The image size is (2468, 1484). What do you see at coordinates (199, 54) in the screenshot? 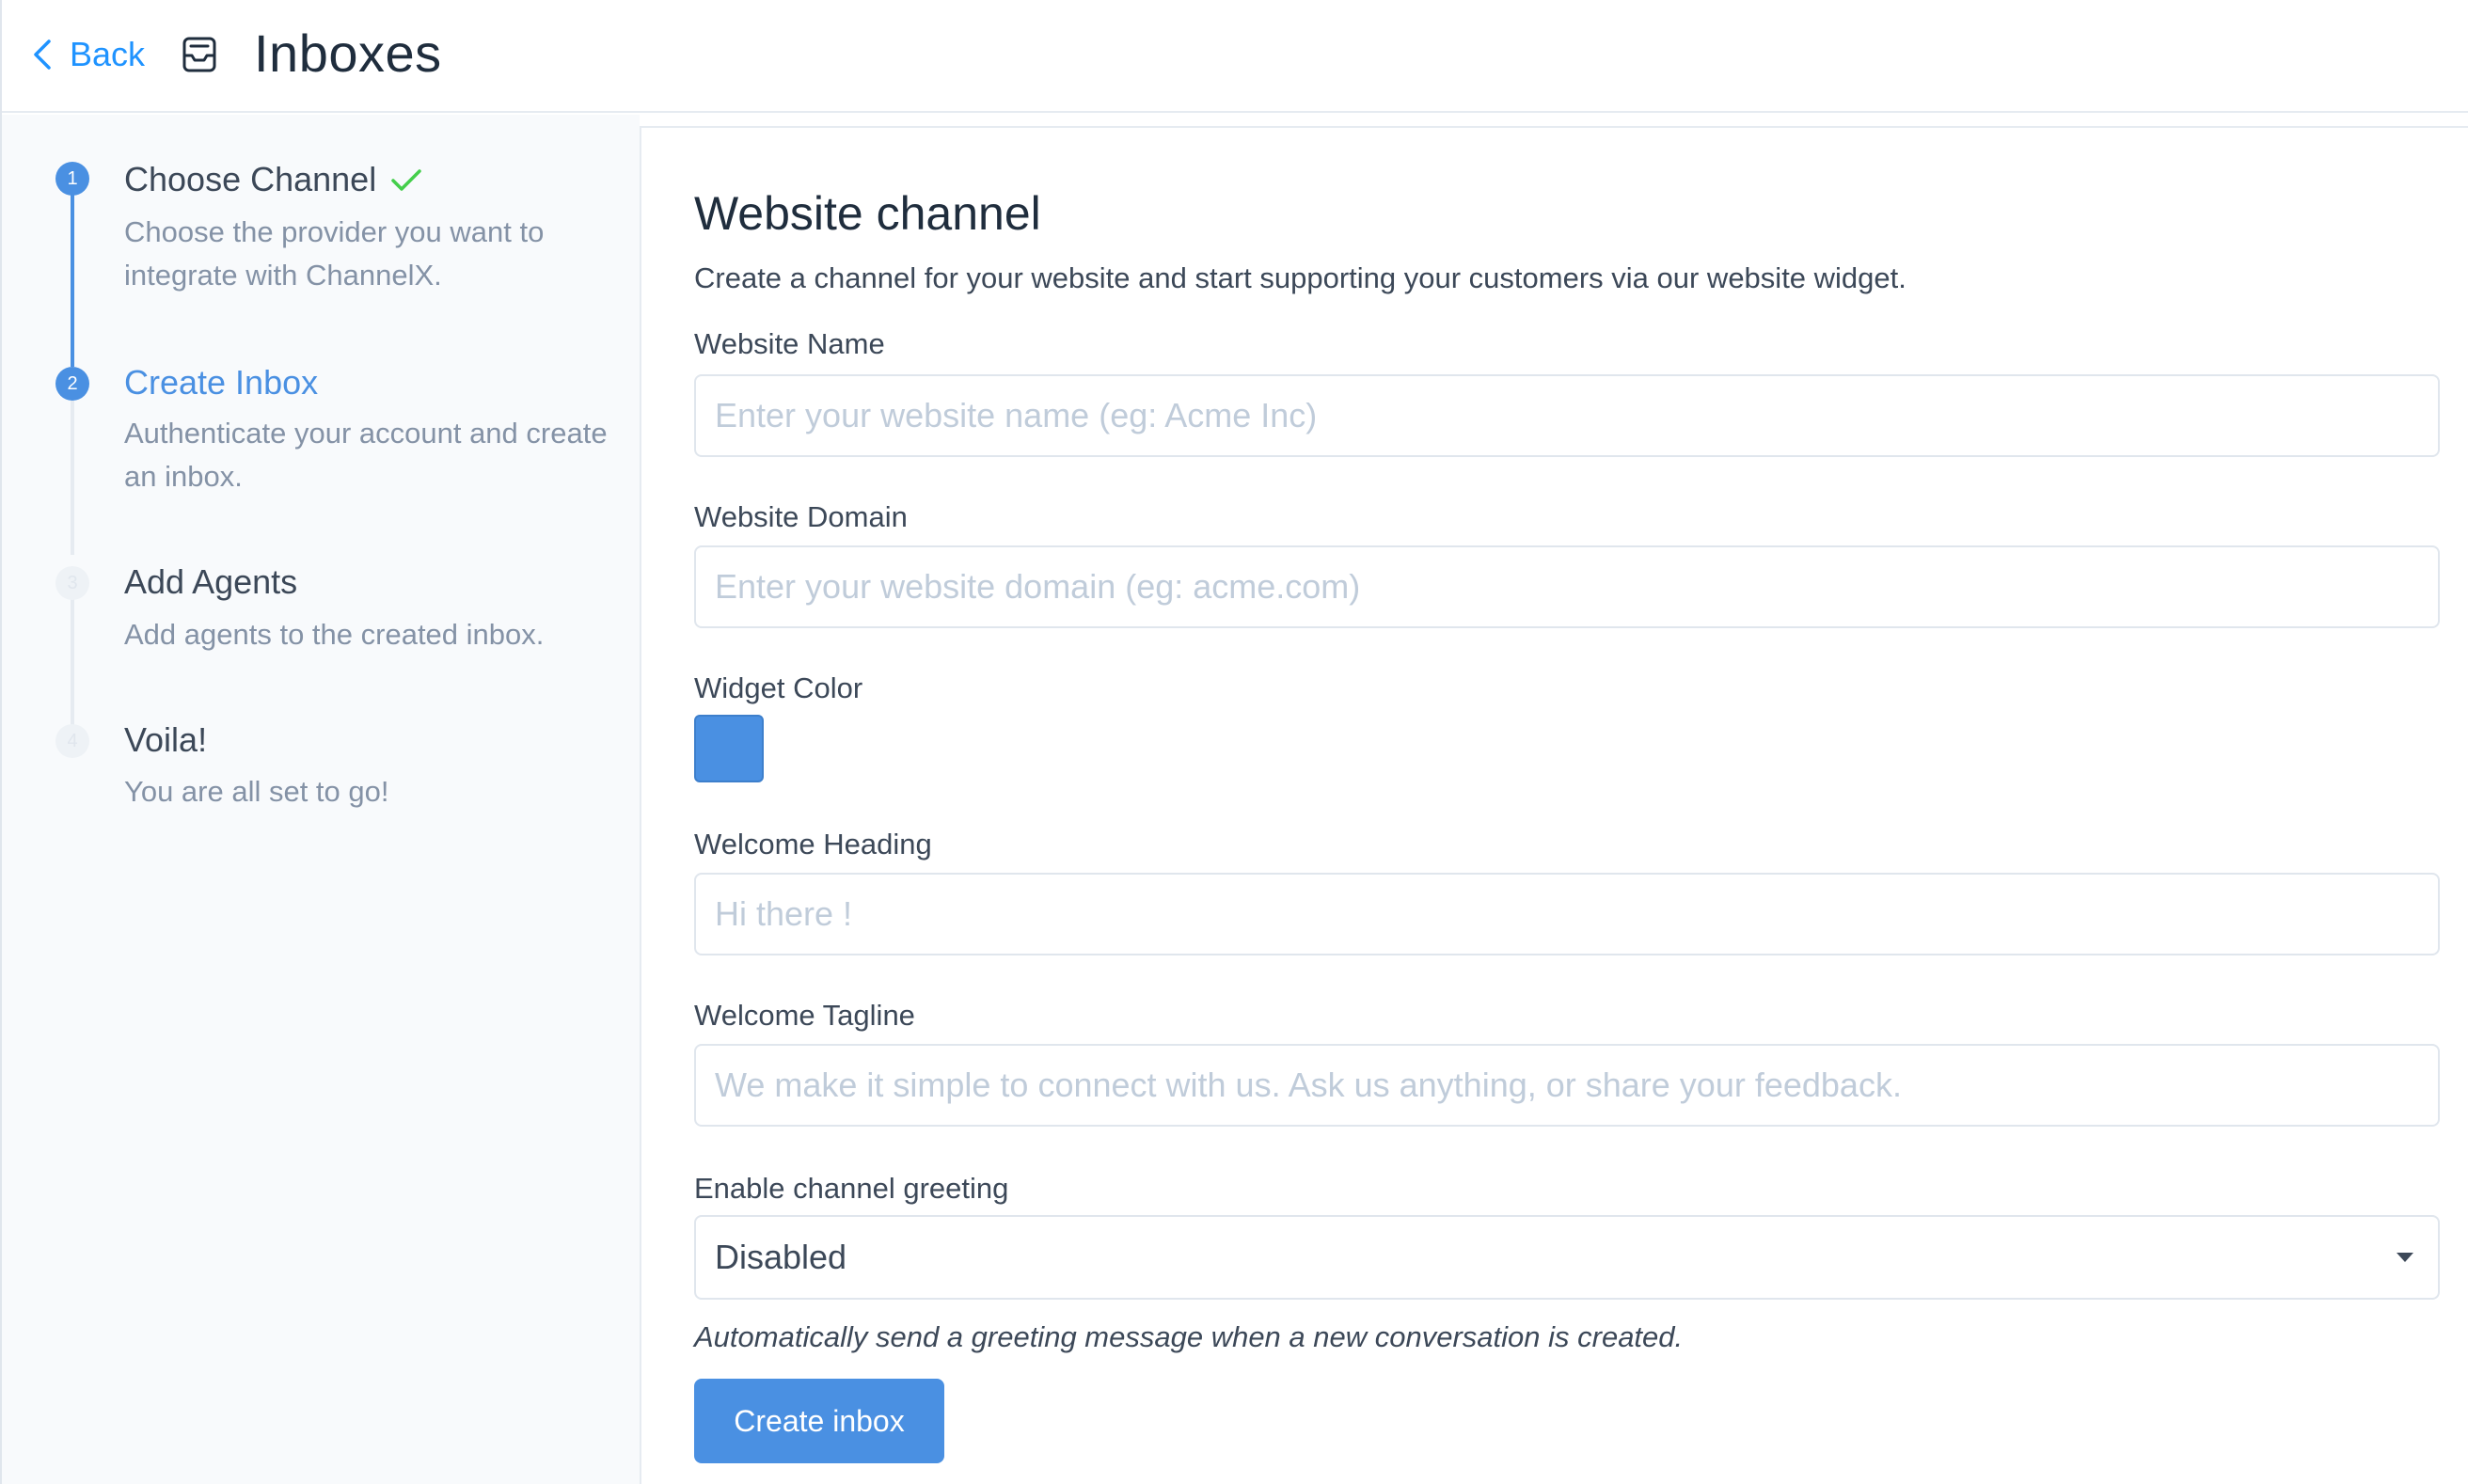
I see `inbox-icon` at bounding box center [199, 54].